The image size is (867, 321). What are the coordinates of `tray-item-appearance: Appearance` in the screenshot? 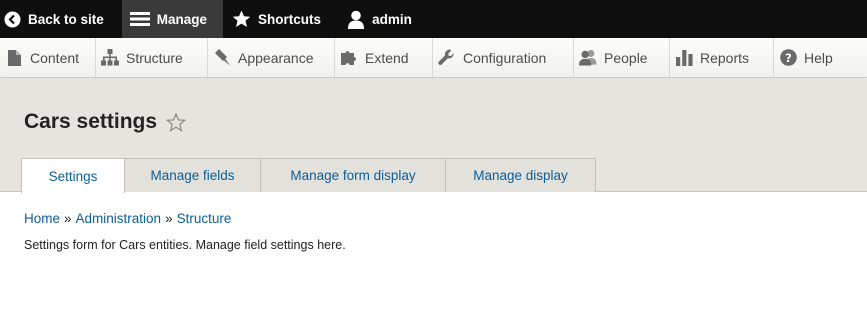 It's located at (271, 57).